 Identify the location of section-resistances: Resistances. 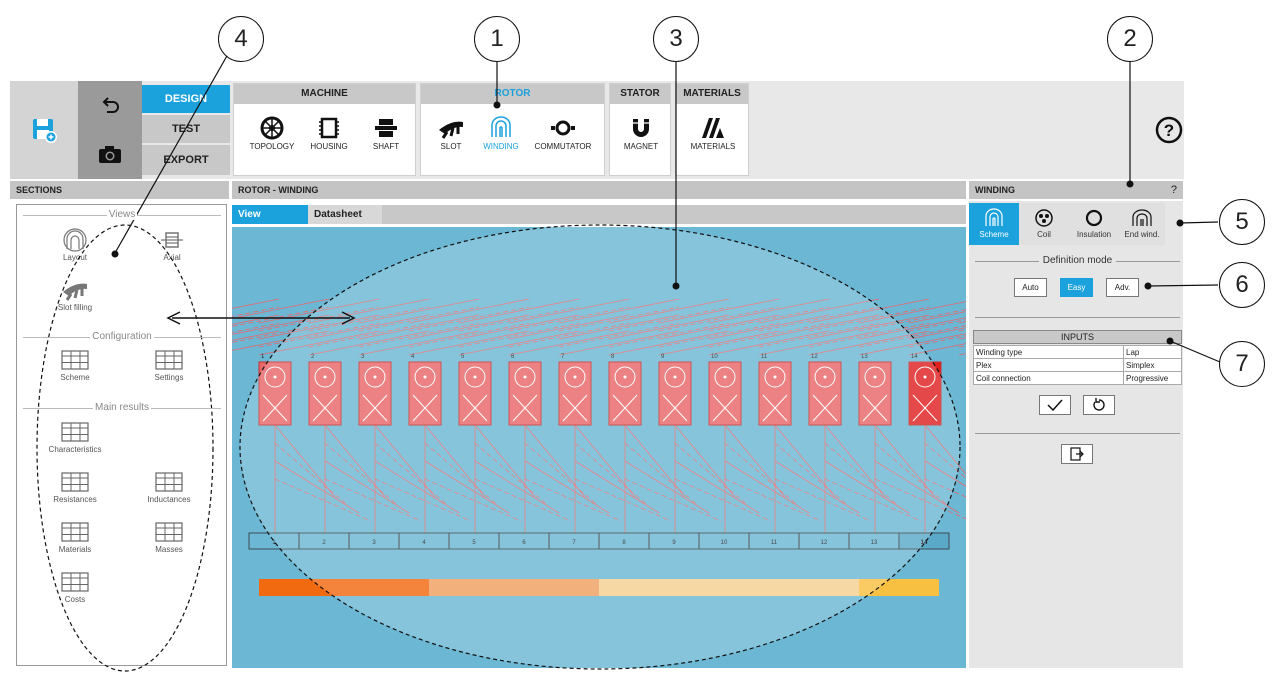
(75, 486).